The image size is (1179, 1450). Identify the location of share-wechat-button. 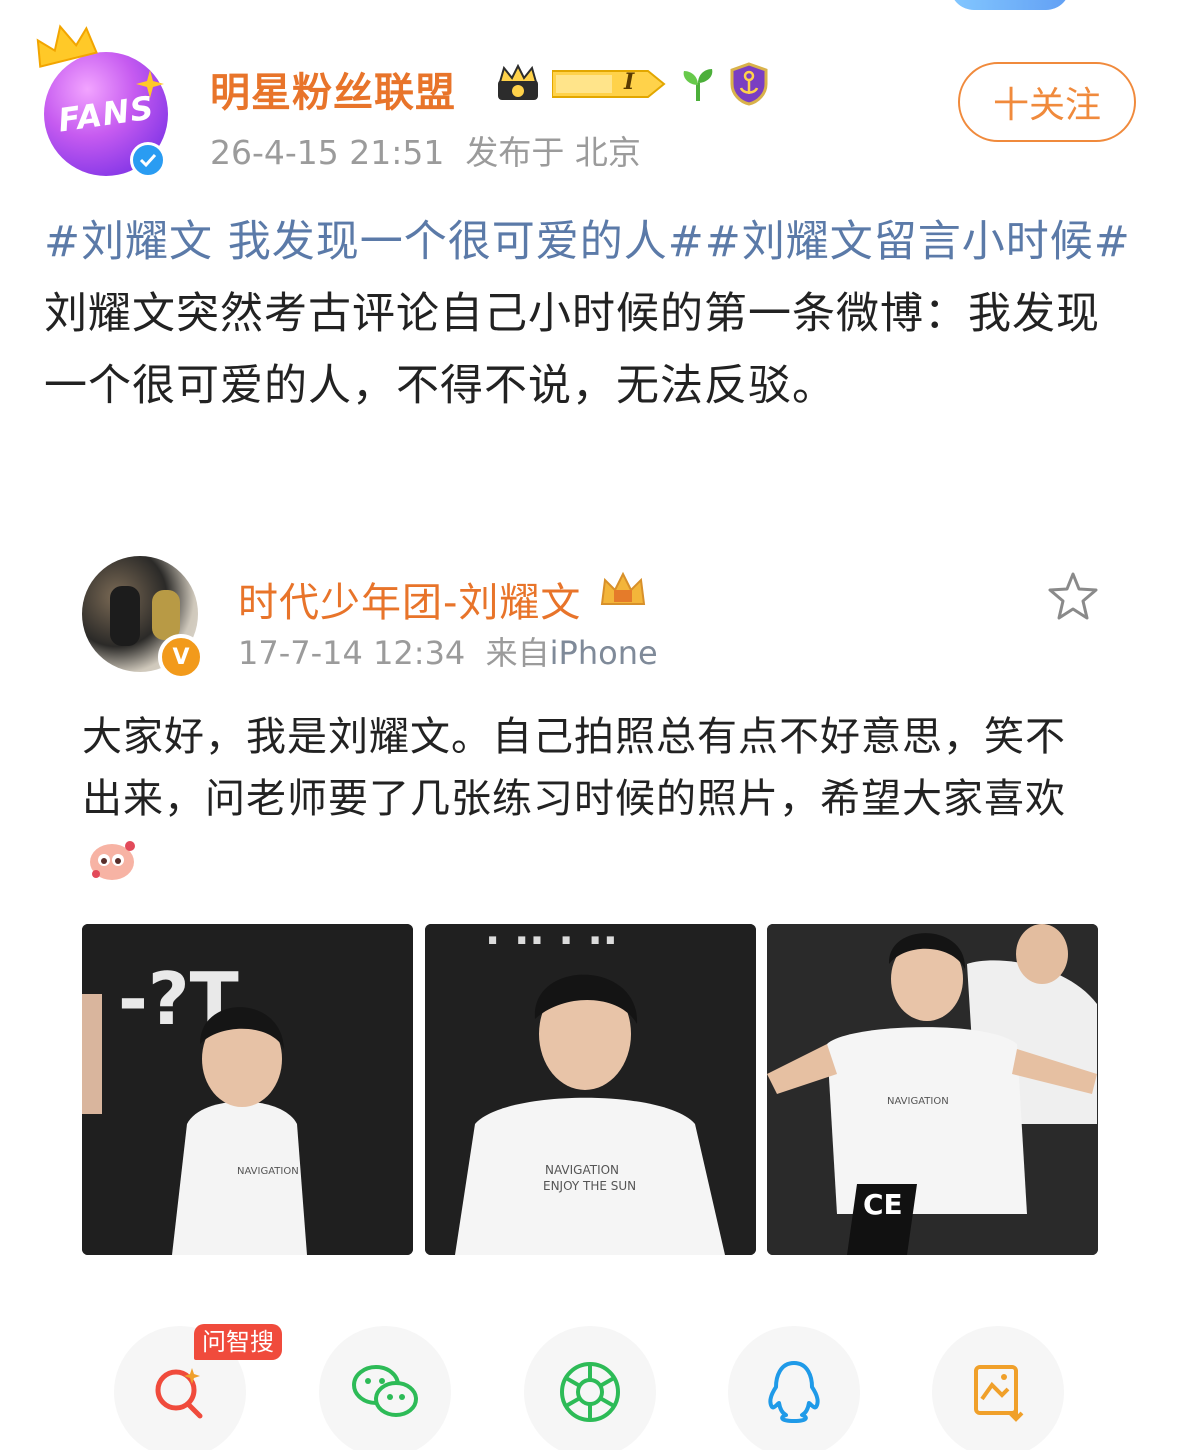
(385, 1388).